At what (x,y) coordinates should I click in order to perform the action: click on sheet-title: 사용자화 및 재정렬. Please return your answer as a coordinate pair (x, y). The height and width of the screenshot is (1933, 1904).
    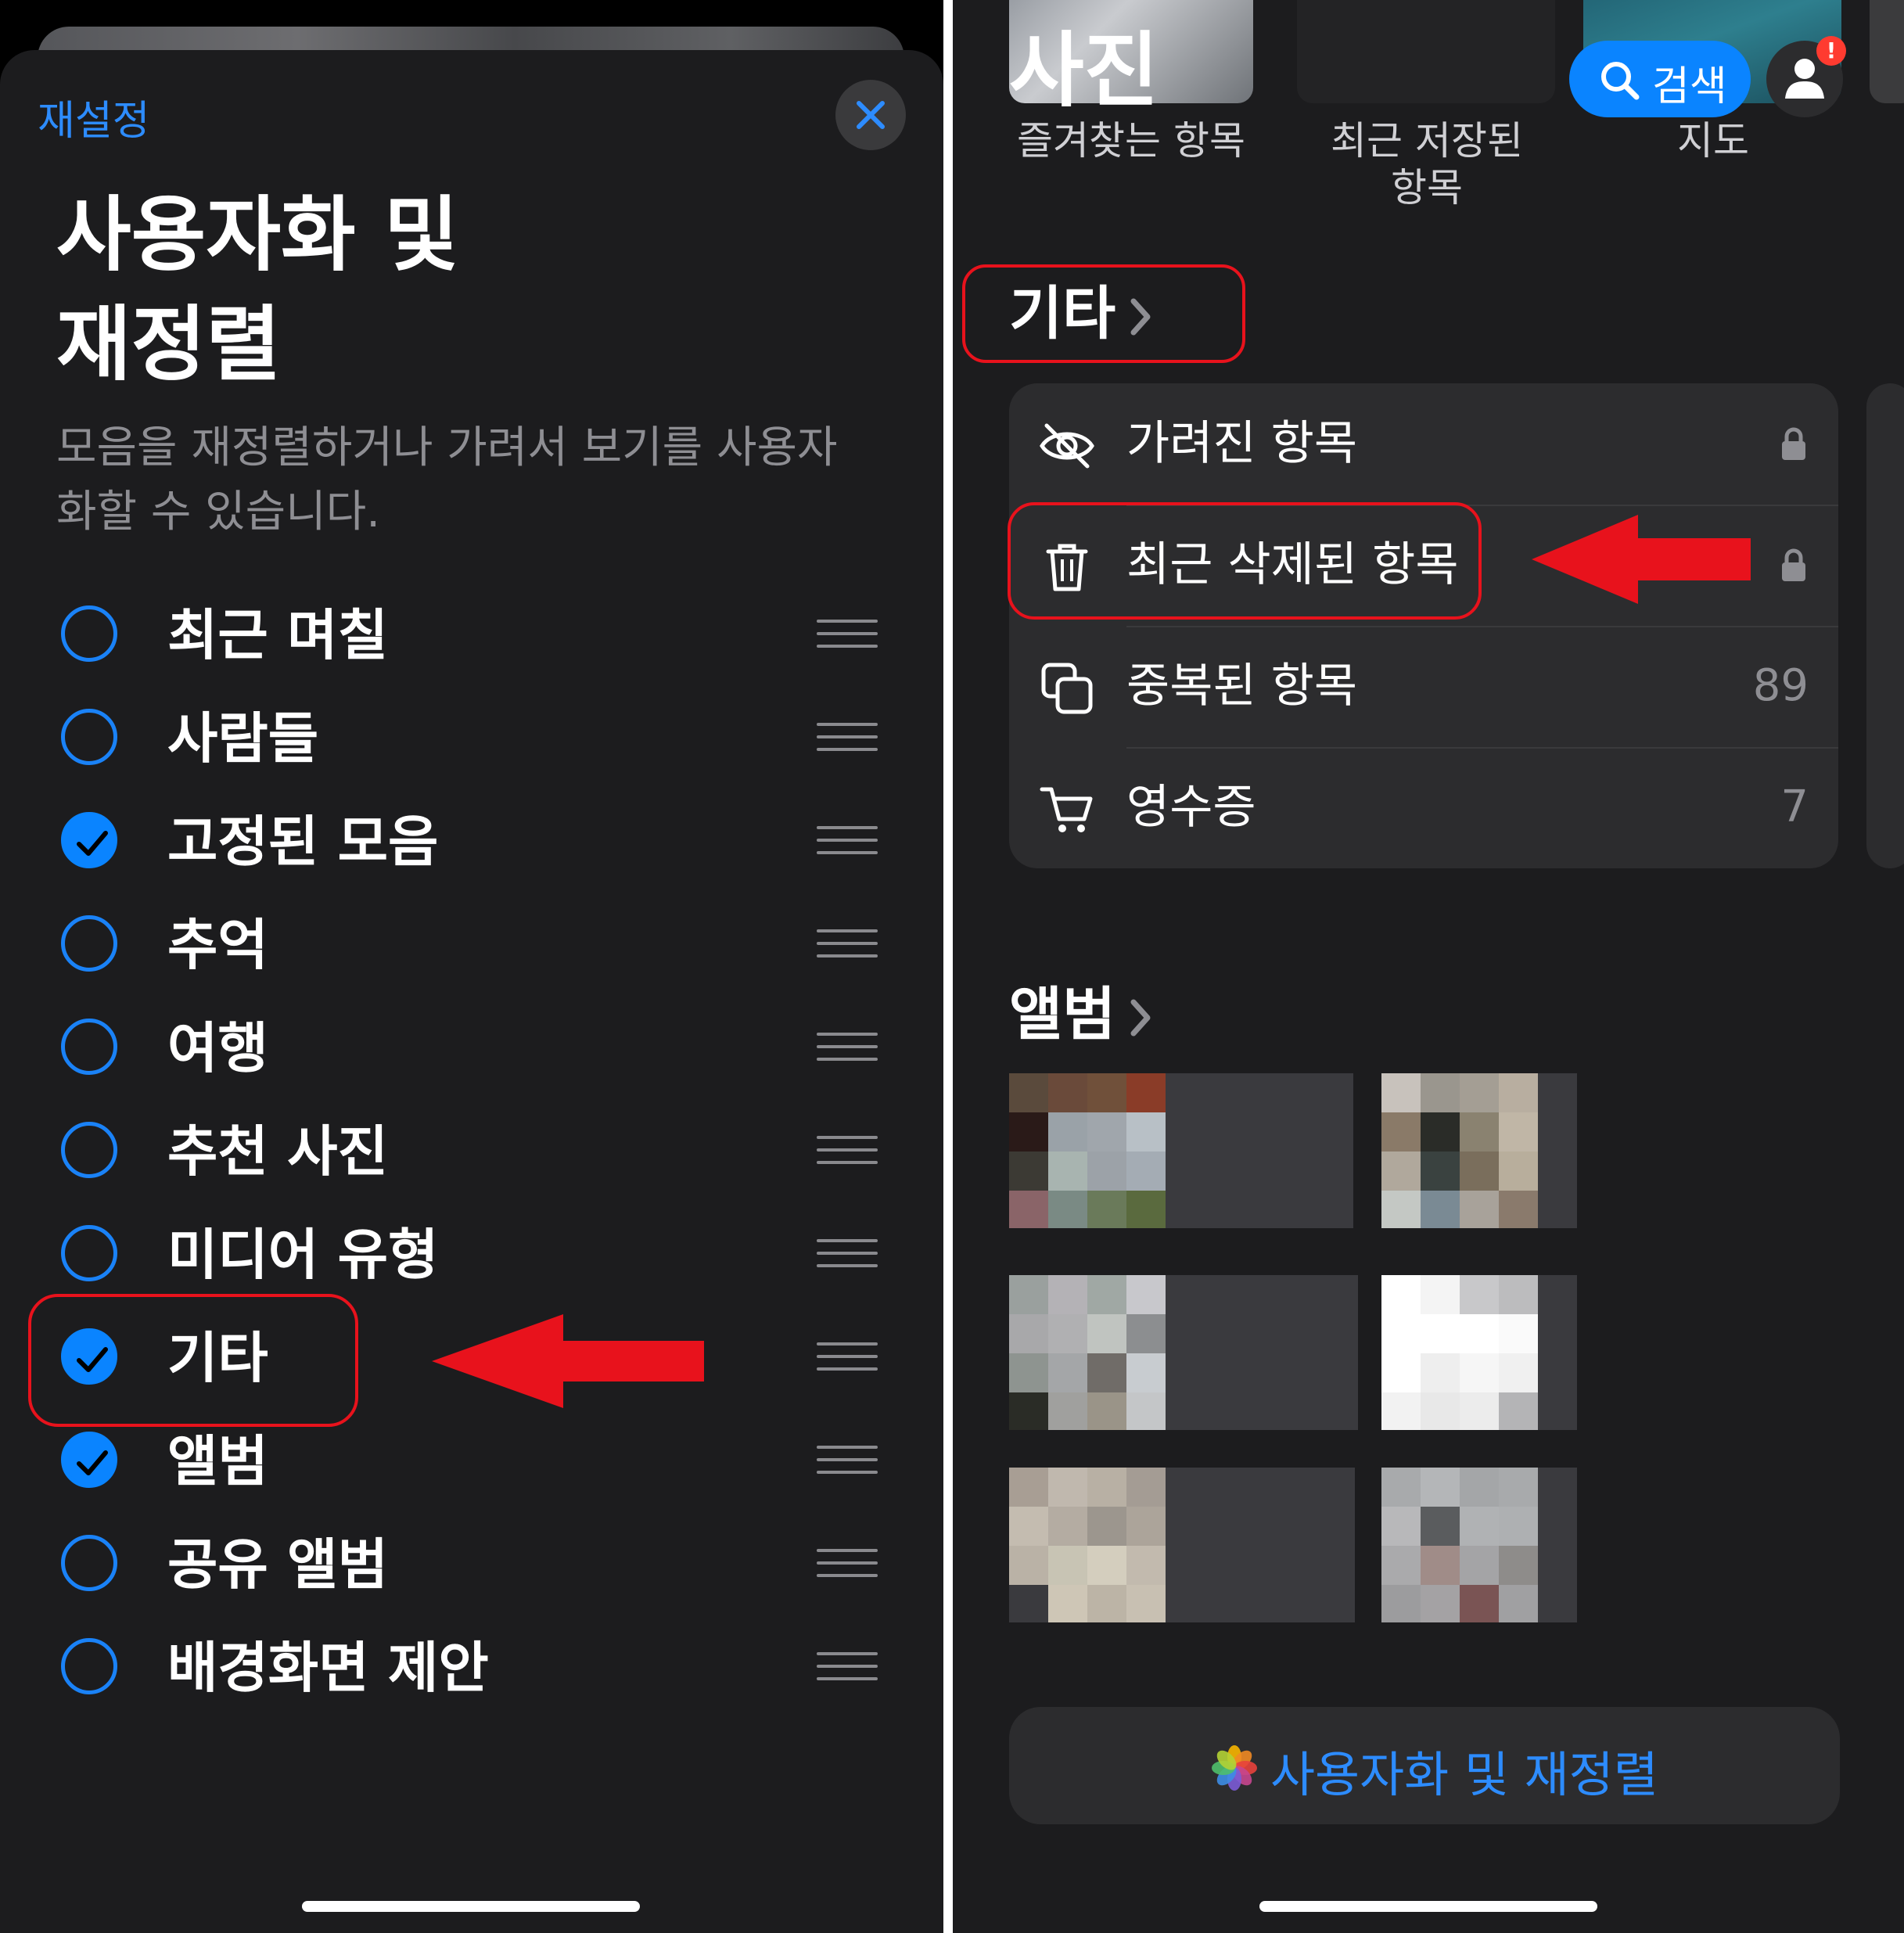
    Looking at the image, I should click on (257, 289).